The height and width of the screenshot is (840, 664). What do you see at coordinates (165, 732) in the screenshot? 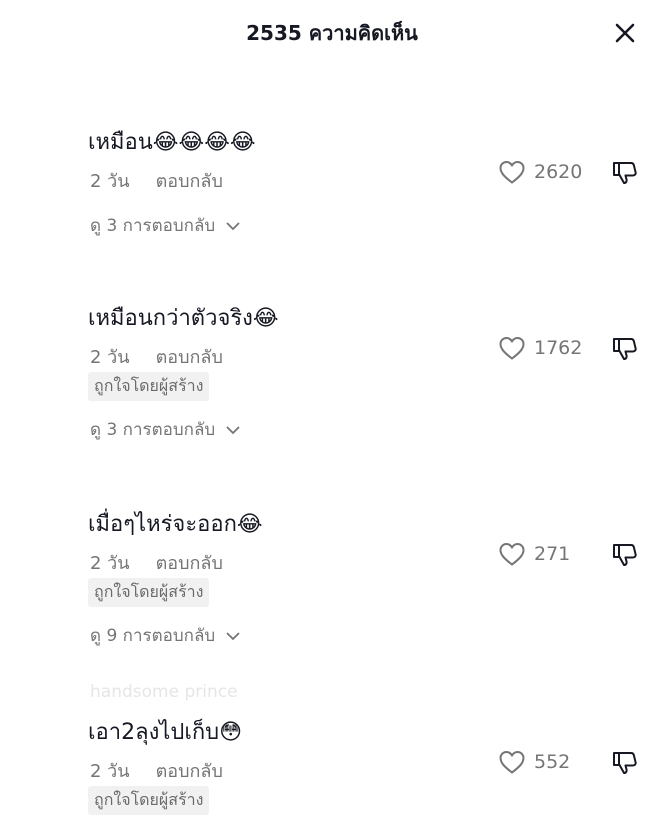
I see `comment-text: เอา2ลุงไปเก็บ😳` at bounding box center [165, 732].